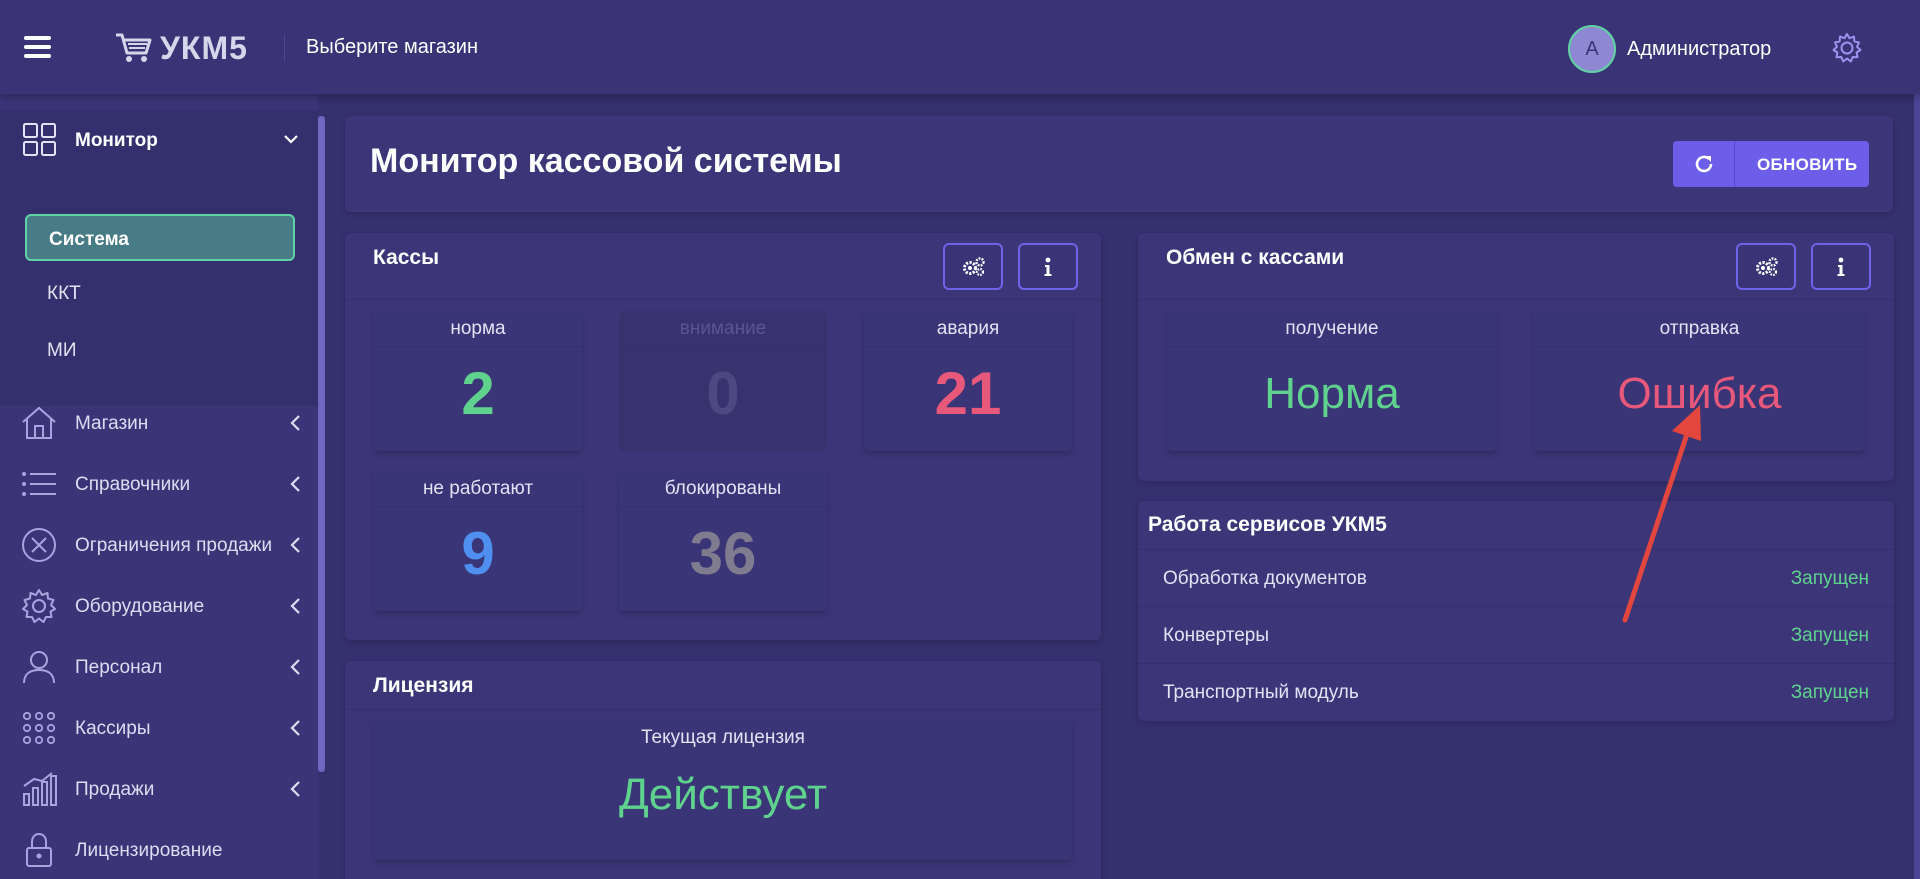 The height and width of the screenshot is (879, 1920). What do you see at coordinates (174, 545) in the screenshot?
I see `sidebar-item-label: Ограничения продажи` at bounding box center [174, 545].